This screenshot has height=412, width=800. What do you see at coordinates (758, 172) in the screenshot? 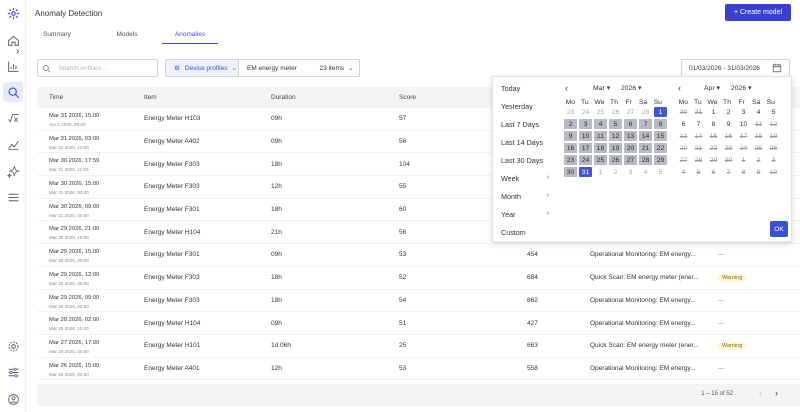
I see `calendar-day: 9` at bounding box center [758, 172].